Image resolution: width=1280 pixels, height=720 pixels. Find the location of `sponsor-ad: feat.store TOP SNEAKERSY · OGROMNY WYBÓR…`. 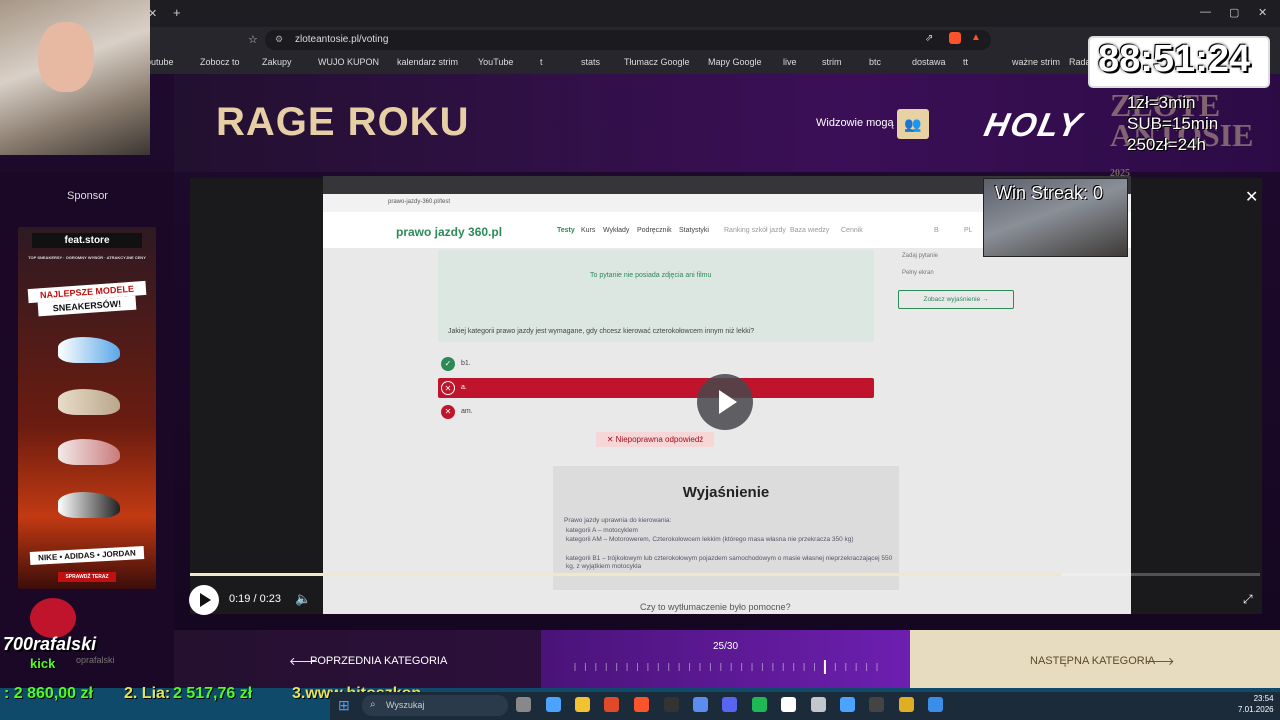

sponsor-ad: feat.store TOP SNEAKERSY · OGROMNY WYBÓR… is located at coordinates (87, 408).